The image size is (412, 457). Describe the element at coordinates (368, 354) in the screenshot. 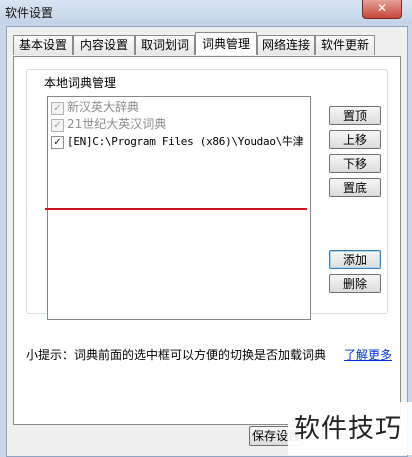

I see `learn-more-link: 了解更多` at that location.